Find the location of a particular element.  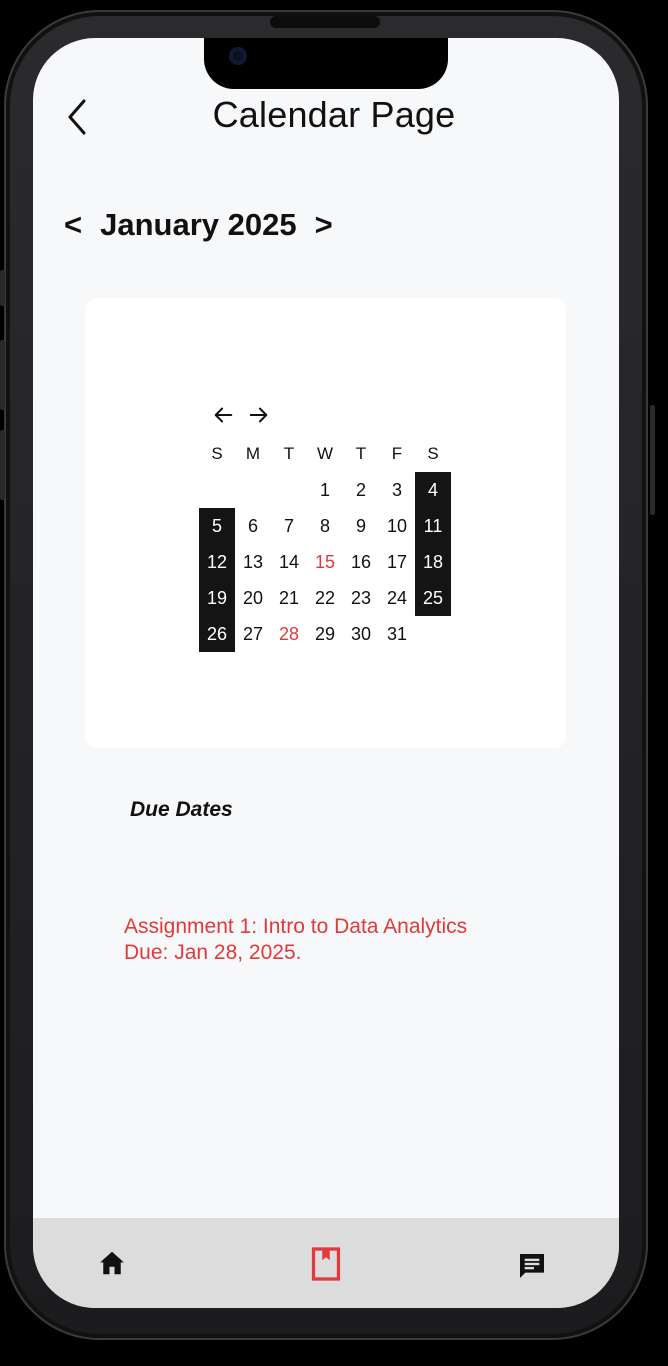

bookmark-icon is located at coordinates (326, 1264).